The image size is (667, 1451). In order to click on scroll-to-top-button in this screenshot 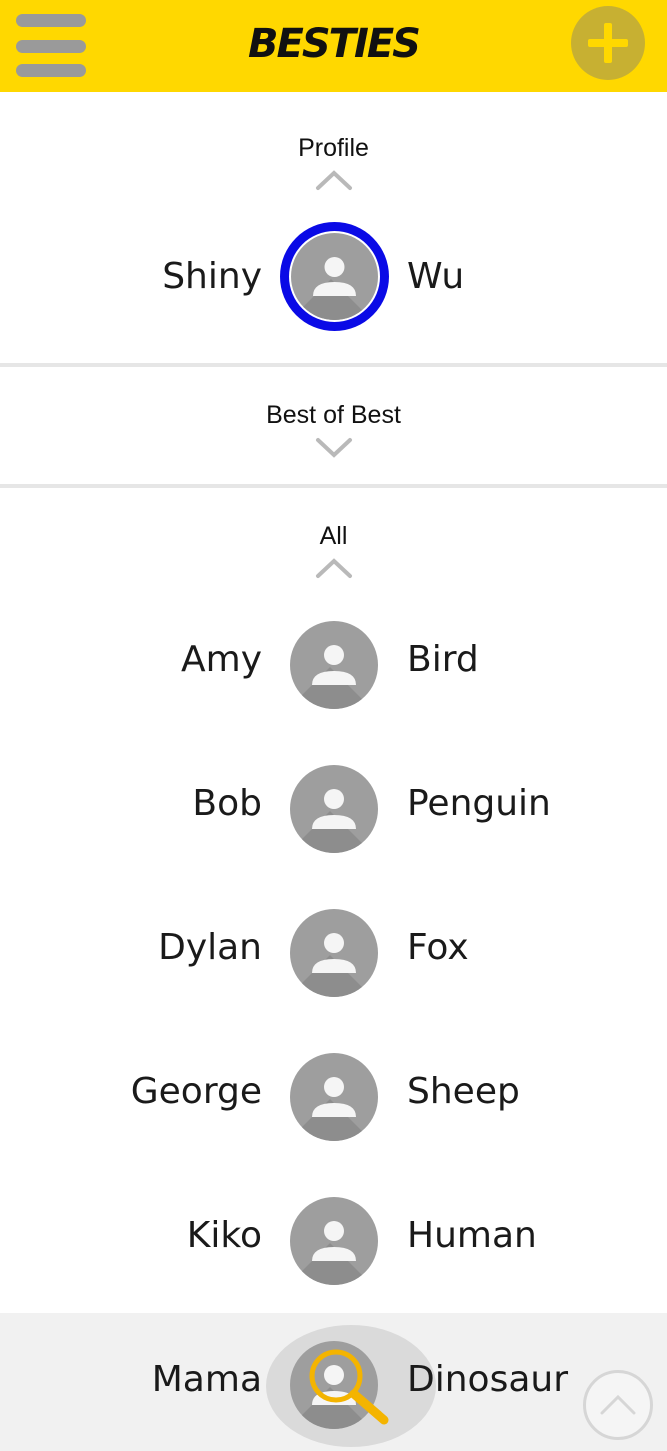, I will do `click(618, 1405)`.